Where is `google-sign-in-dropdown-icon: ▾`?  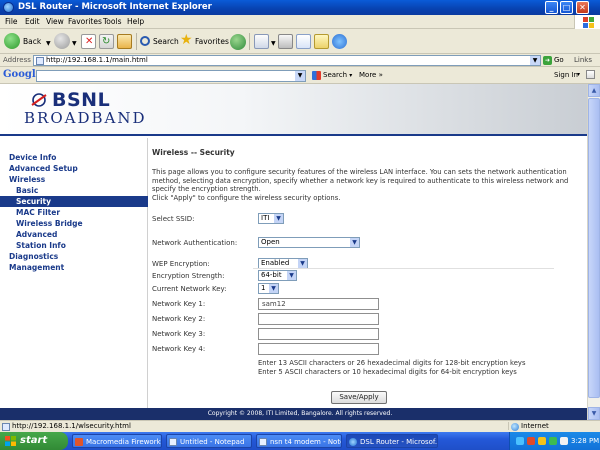 google-sign-in-dropdown-icon: ▾ is located at coordinates (578, 74).